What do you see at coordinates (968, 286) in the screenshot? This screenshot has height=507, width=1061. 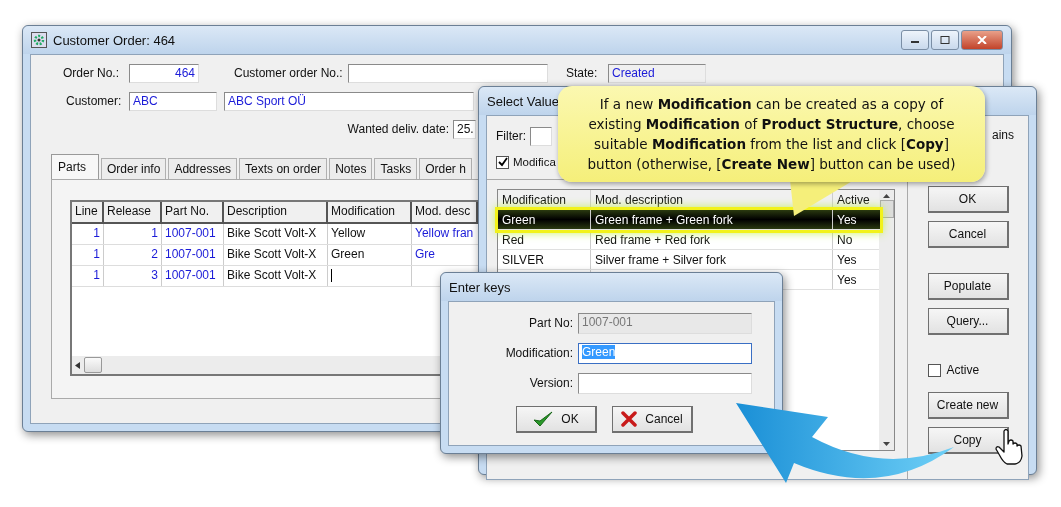 I see `dialog-button: Populate` at bounding box center [968, 286].